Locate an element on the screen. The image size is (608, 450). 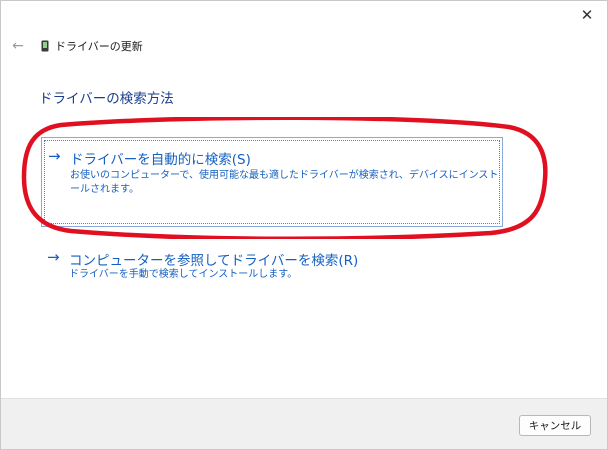
close-icon: ✕ is located at coordinates (587, 15).